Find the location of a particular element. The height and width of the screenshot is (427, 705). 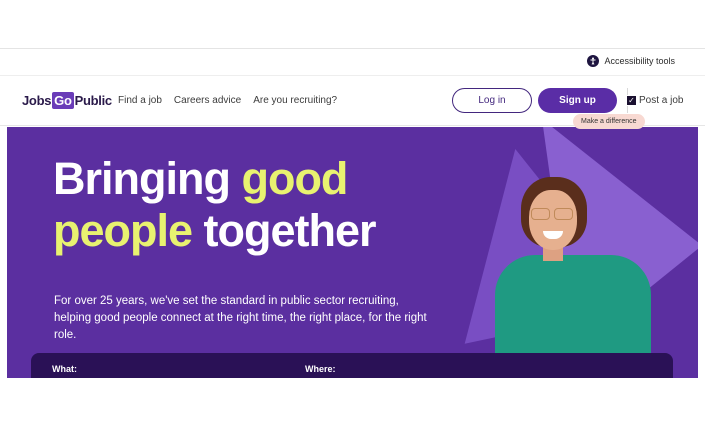

utility-bar: Accessibility tools is located at coordinates (352, 61).